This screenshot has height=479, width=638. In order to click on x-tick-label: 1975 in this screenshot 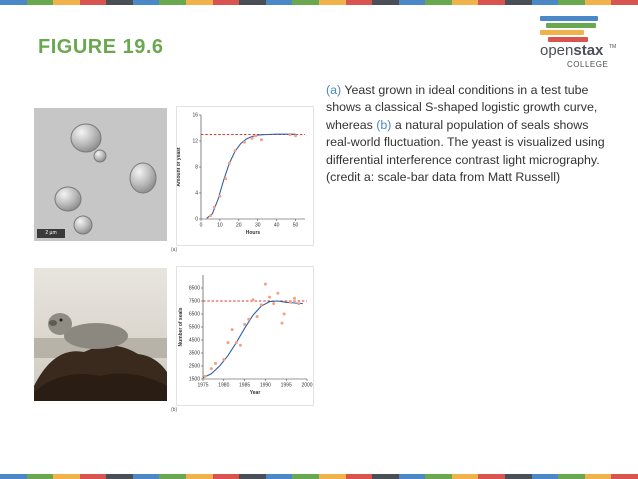, I will do `click(202, 386)`.